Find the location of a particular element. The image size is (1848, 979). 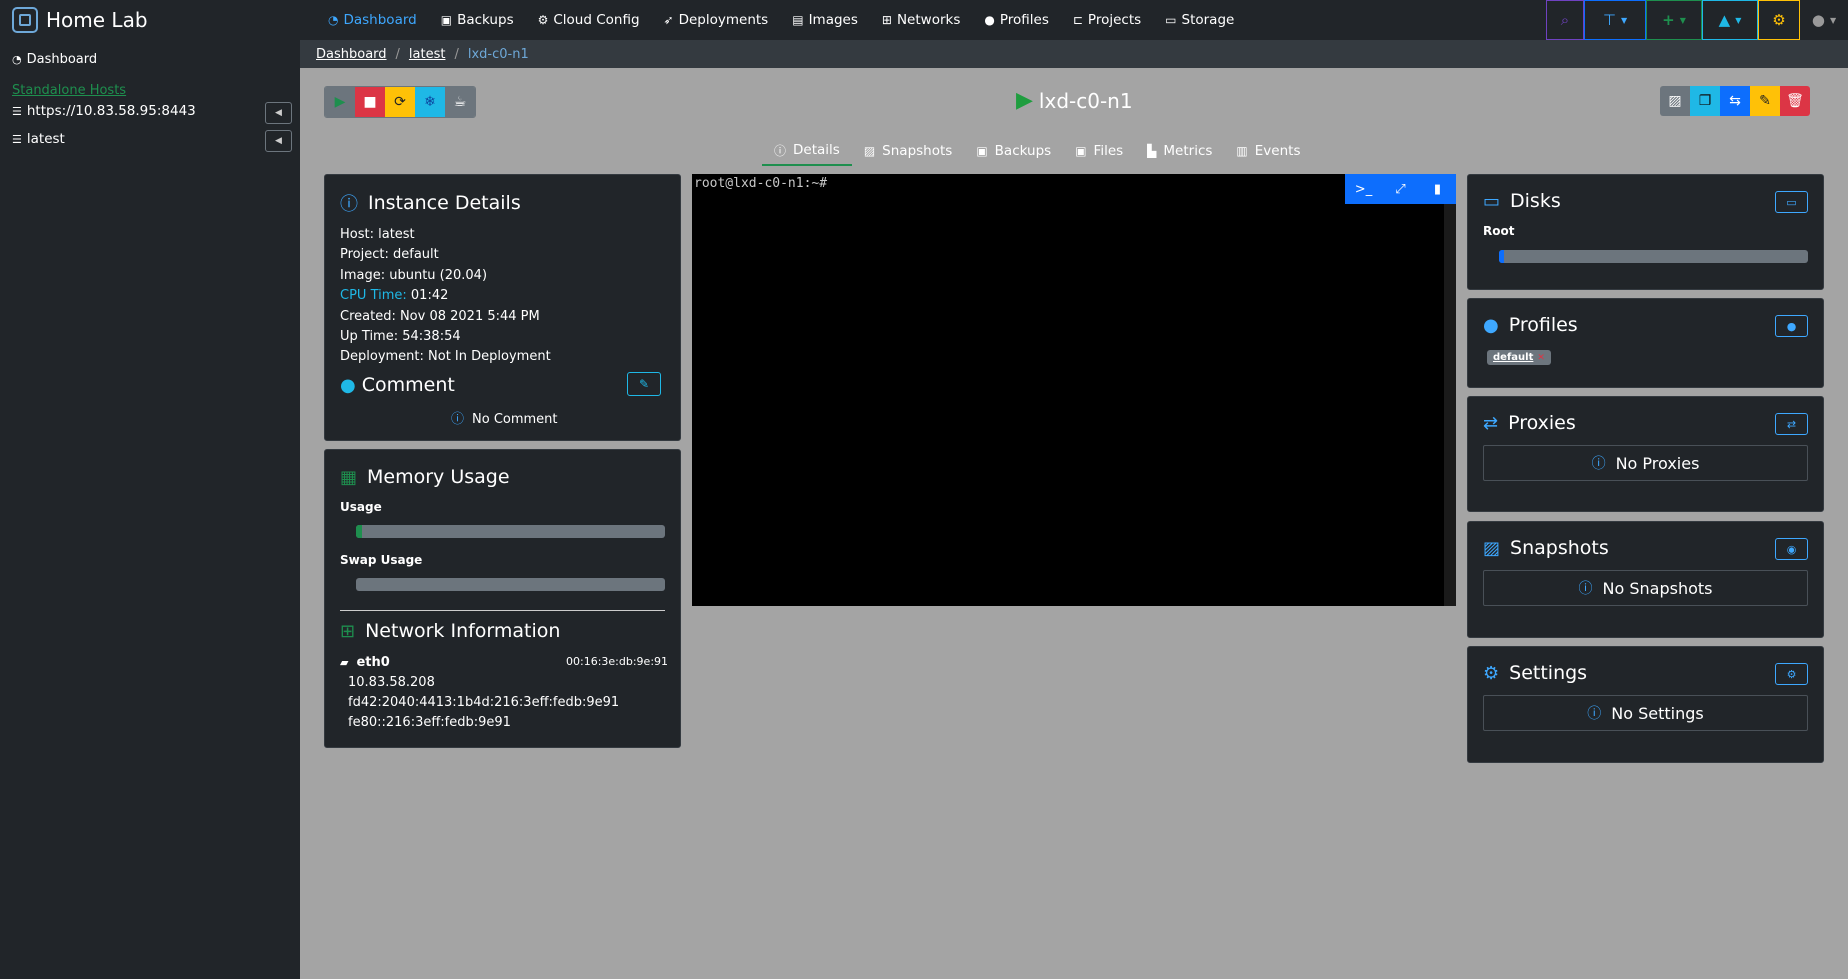

delete-button: 🗑 is located at coordinates (1795, 101).